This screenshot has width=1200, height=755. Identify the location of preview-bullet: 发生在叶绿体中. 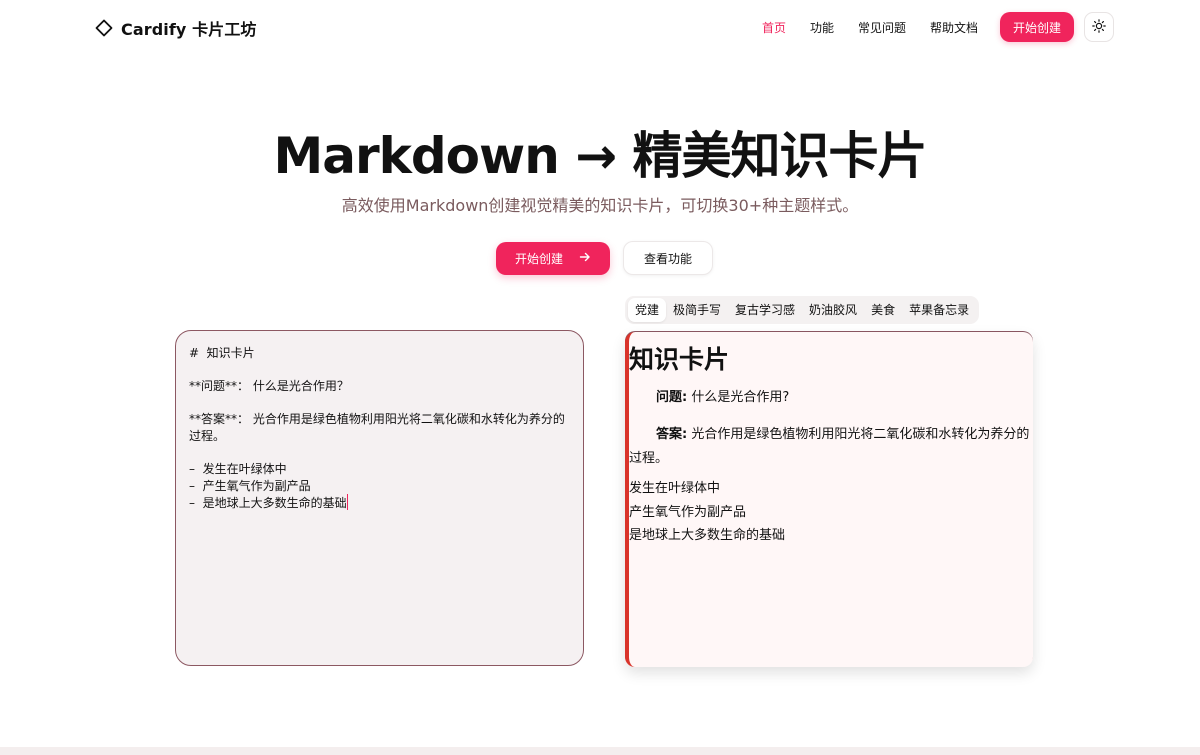
(675, 488).